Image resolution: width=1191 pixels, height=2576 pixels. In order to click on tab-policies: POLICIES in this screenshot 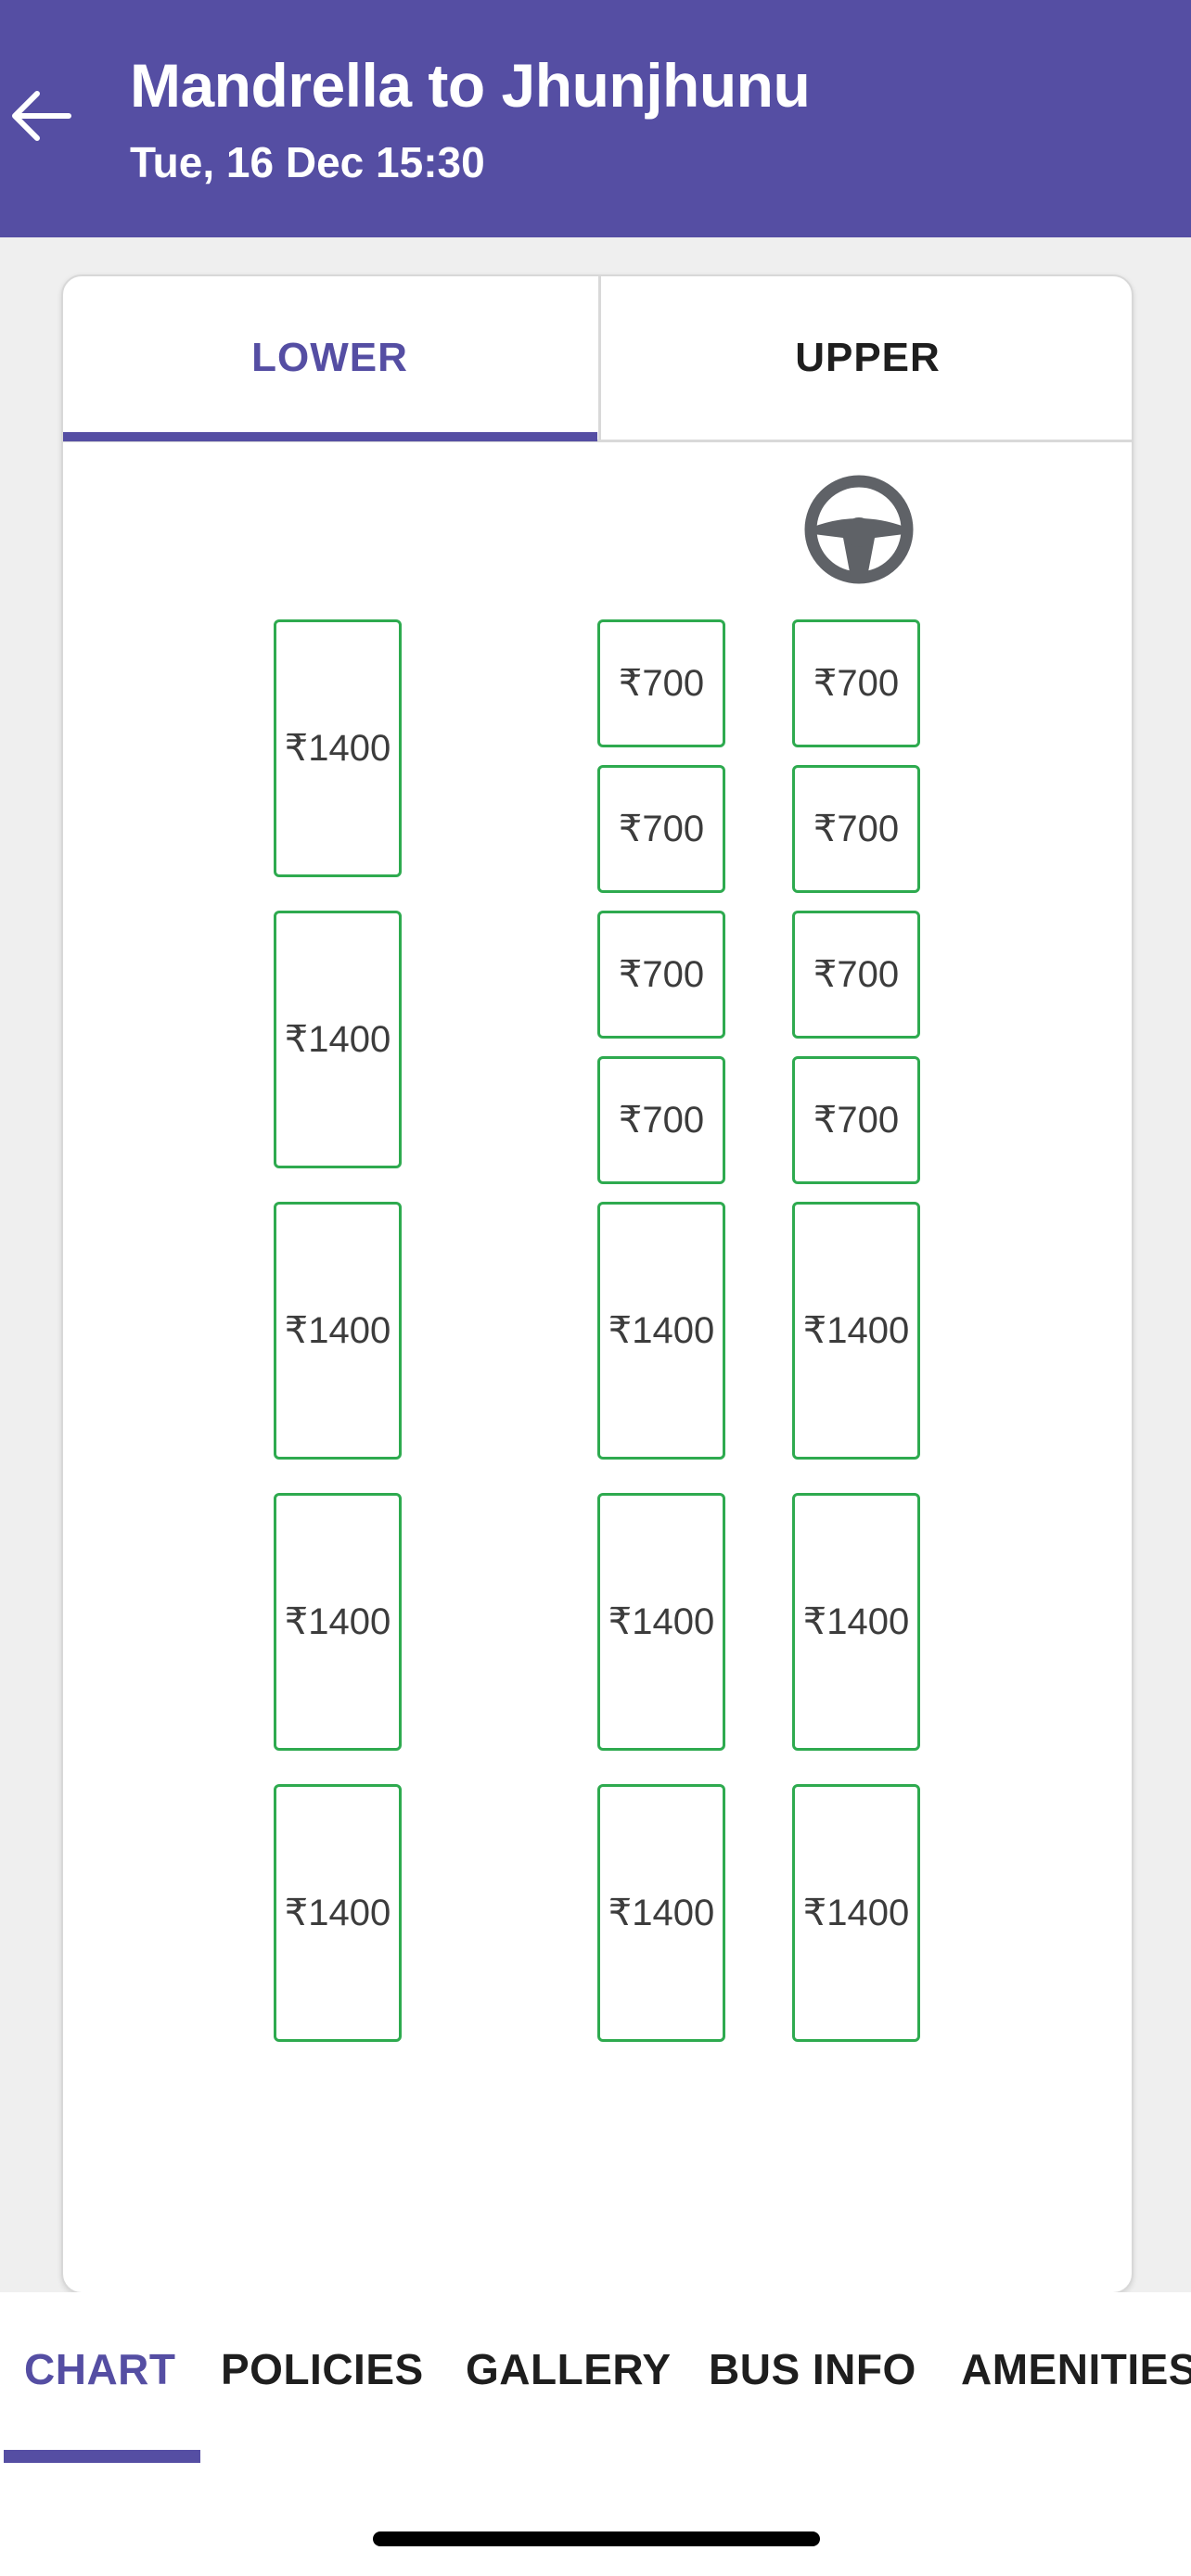, I will do `click(322, 2369)`.